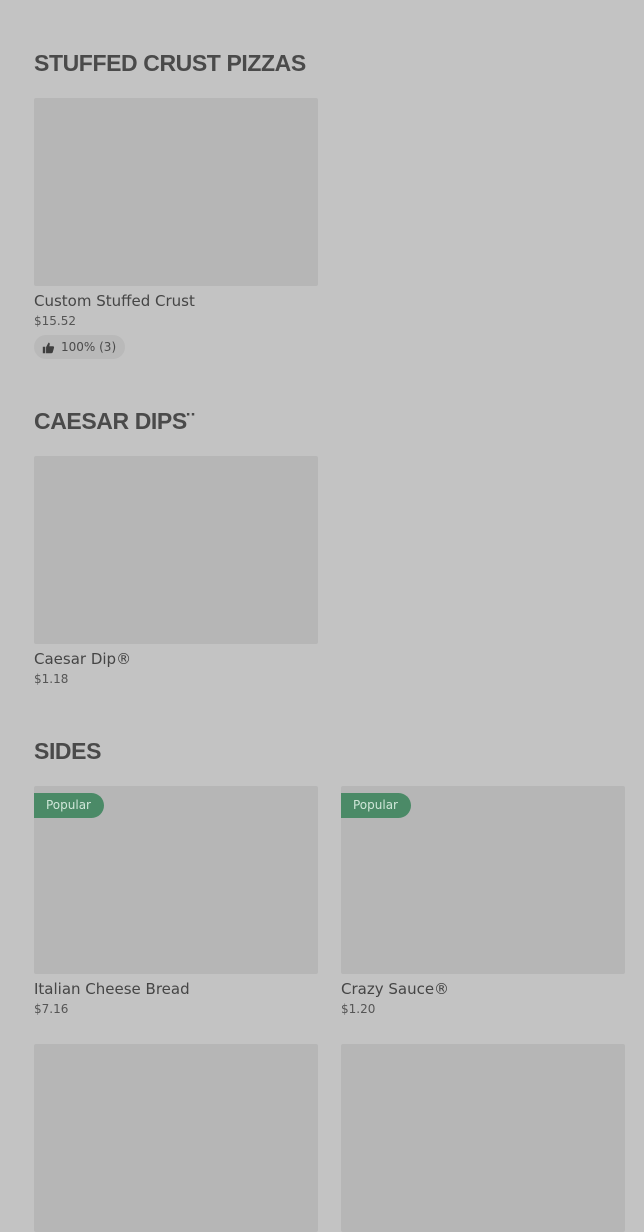 The width and height of the screenshot is (644, 1232). What do you see at coordinates (358, 1009) in the screenshot?
I see `menu-item-price: $1.20` at bounding box center [358, 1009].